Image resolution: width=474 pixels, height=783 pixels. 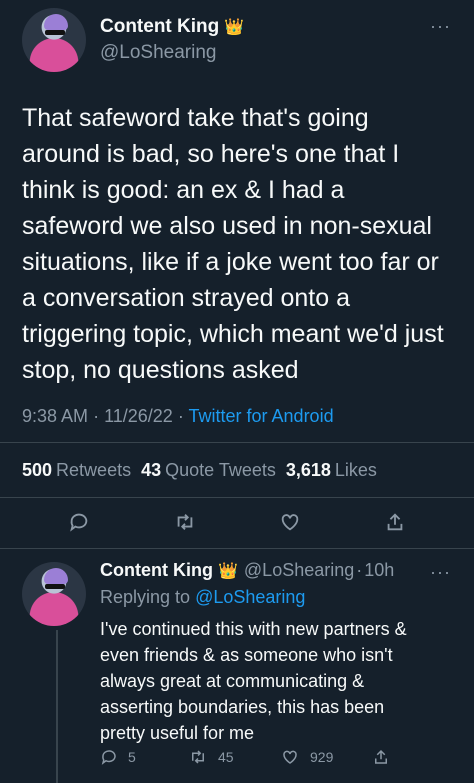 I want to click on reply-retweets: 45, so click(x=211, y=757).